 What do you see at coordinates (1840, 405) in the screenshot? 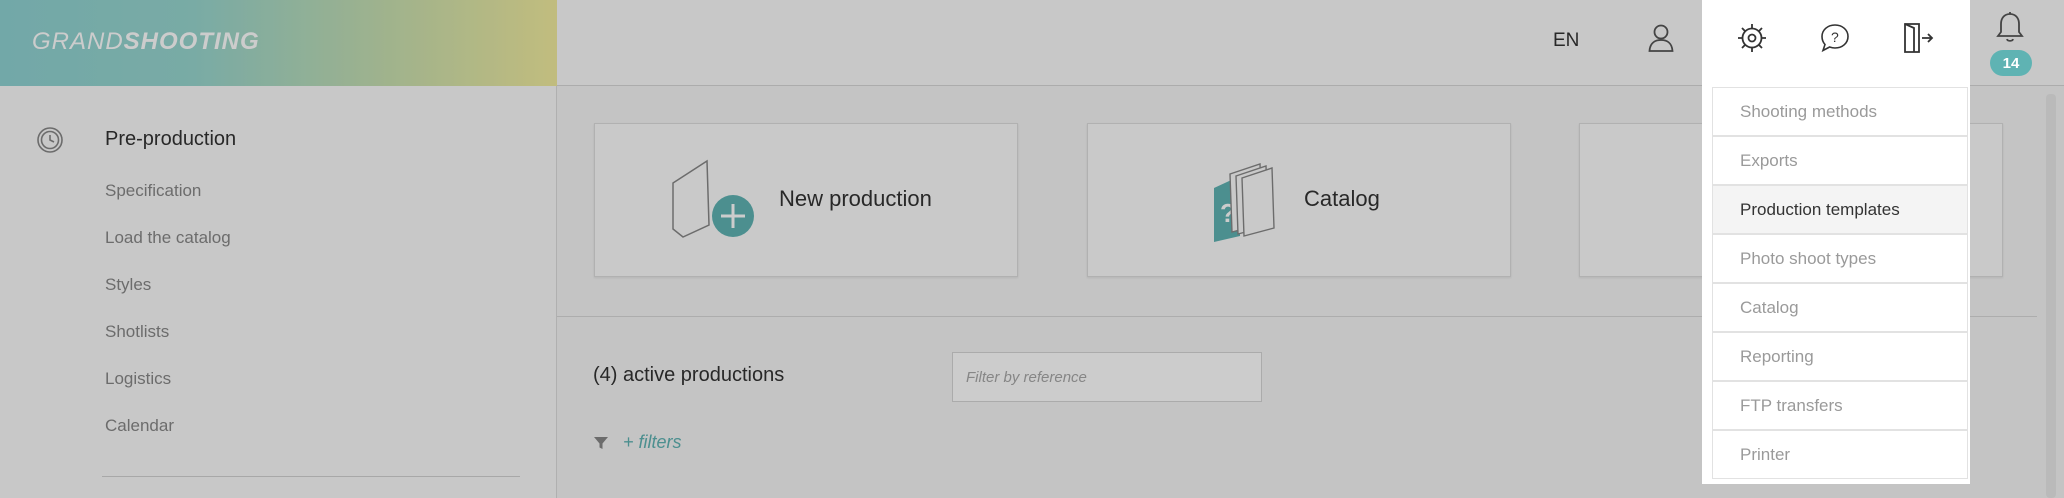
I see `menu-item-ftp-transfers: FTP transfers` at bounding box center [1840, 405].